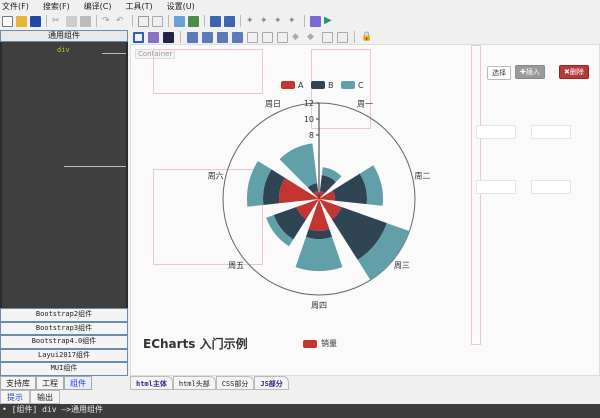 The width and height of the screenshot is (600, 418). Describe the element at coordinates (157, 21) in the screenshot. I see `page-icon` at that location.